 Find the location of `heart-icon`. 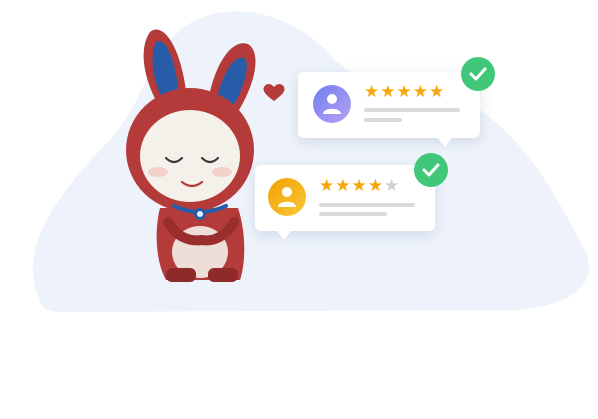

heart-icon is located at coordinates (274, 92).